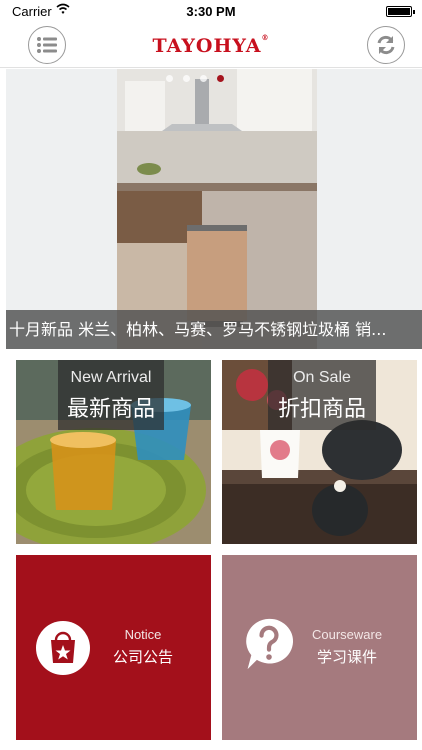 This screenshot has height=750, width=422. I want to click on question-bubble-icon, so click(270, 644).